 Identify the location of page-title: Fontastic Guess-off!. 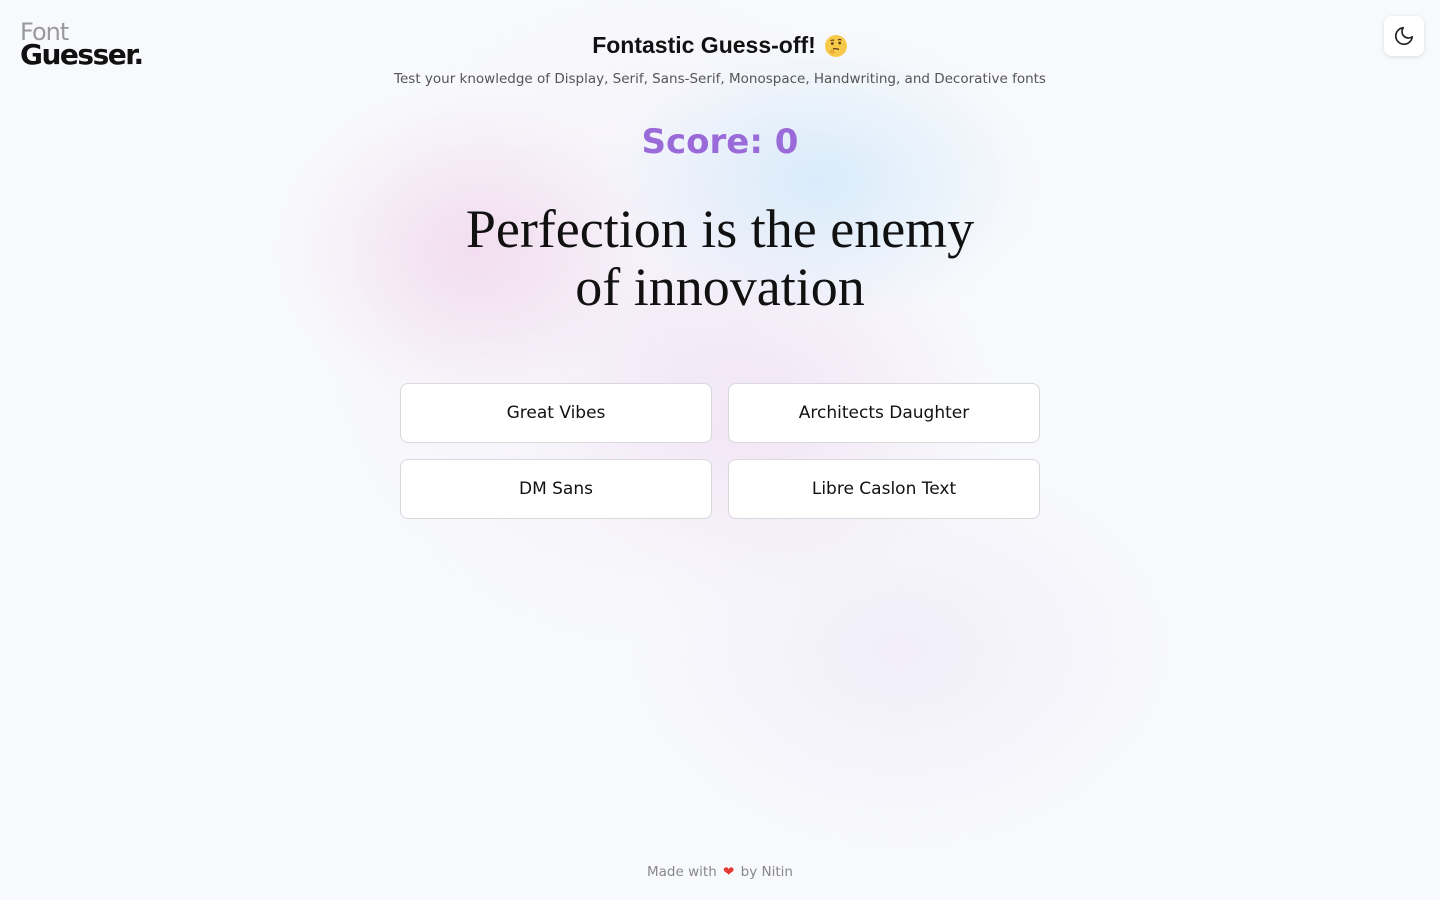
(720, 45).